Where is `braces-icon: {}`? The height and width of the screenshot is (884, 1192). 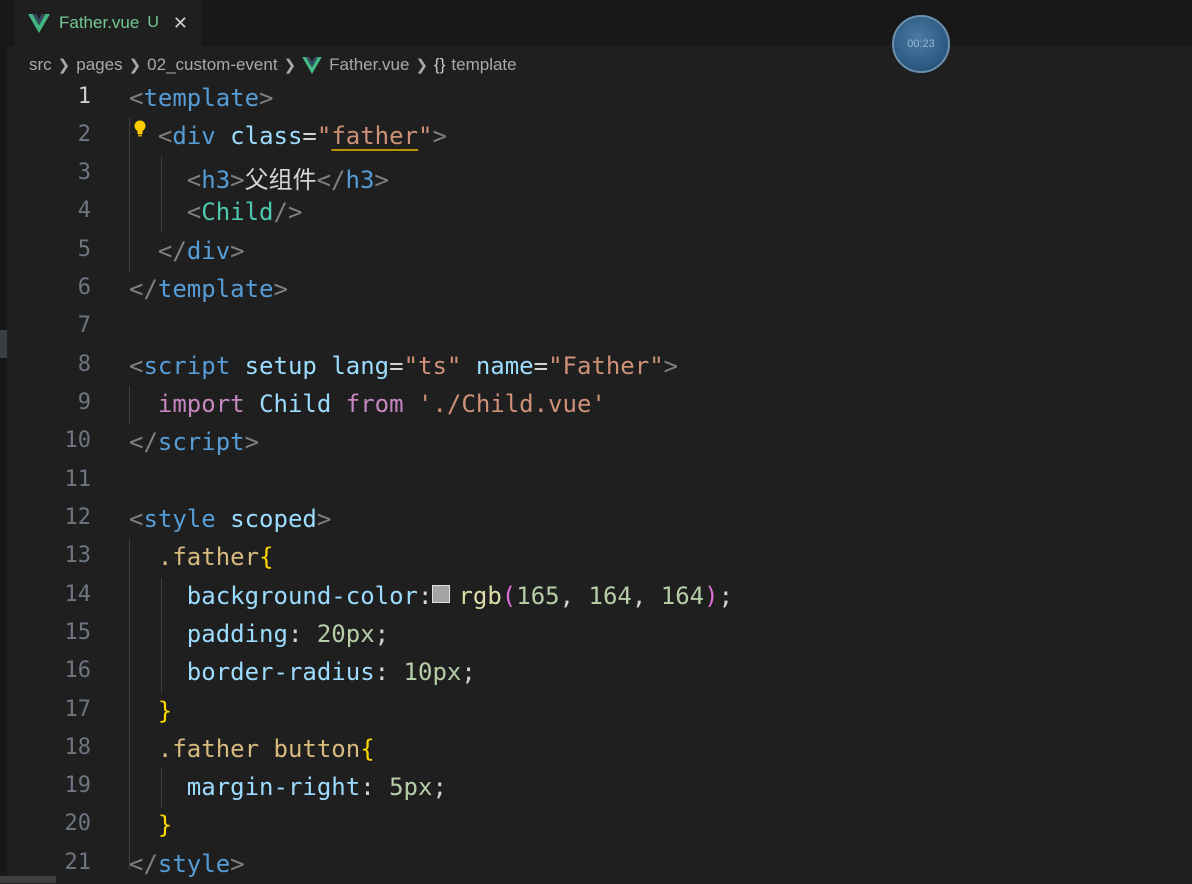 braces-icon: {} is located at coordinates (440, 64).